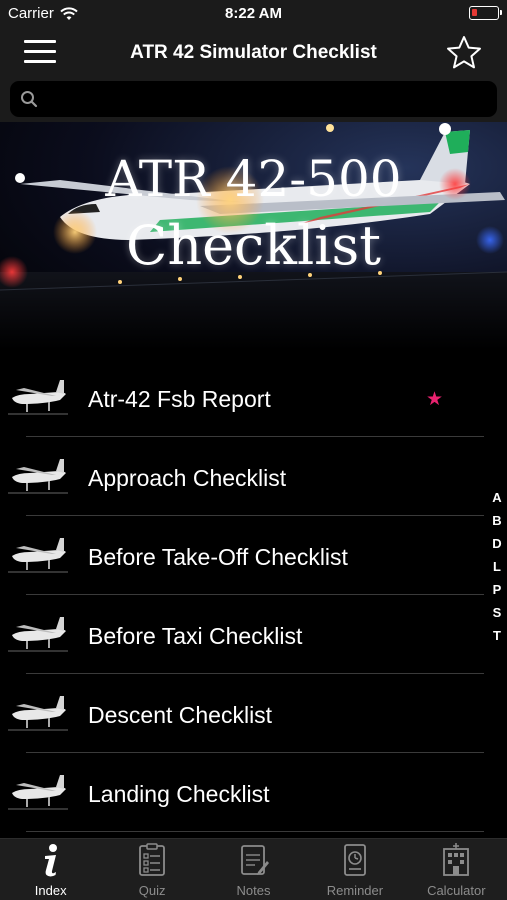  Describe the element at coordinates (435, 399) in the screenshot. I see `favorite-star-icon: ★` at that location.